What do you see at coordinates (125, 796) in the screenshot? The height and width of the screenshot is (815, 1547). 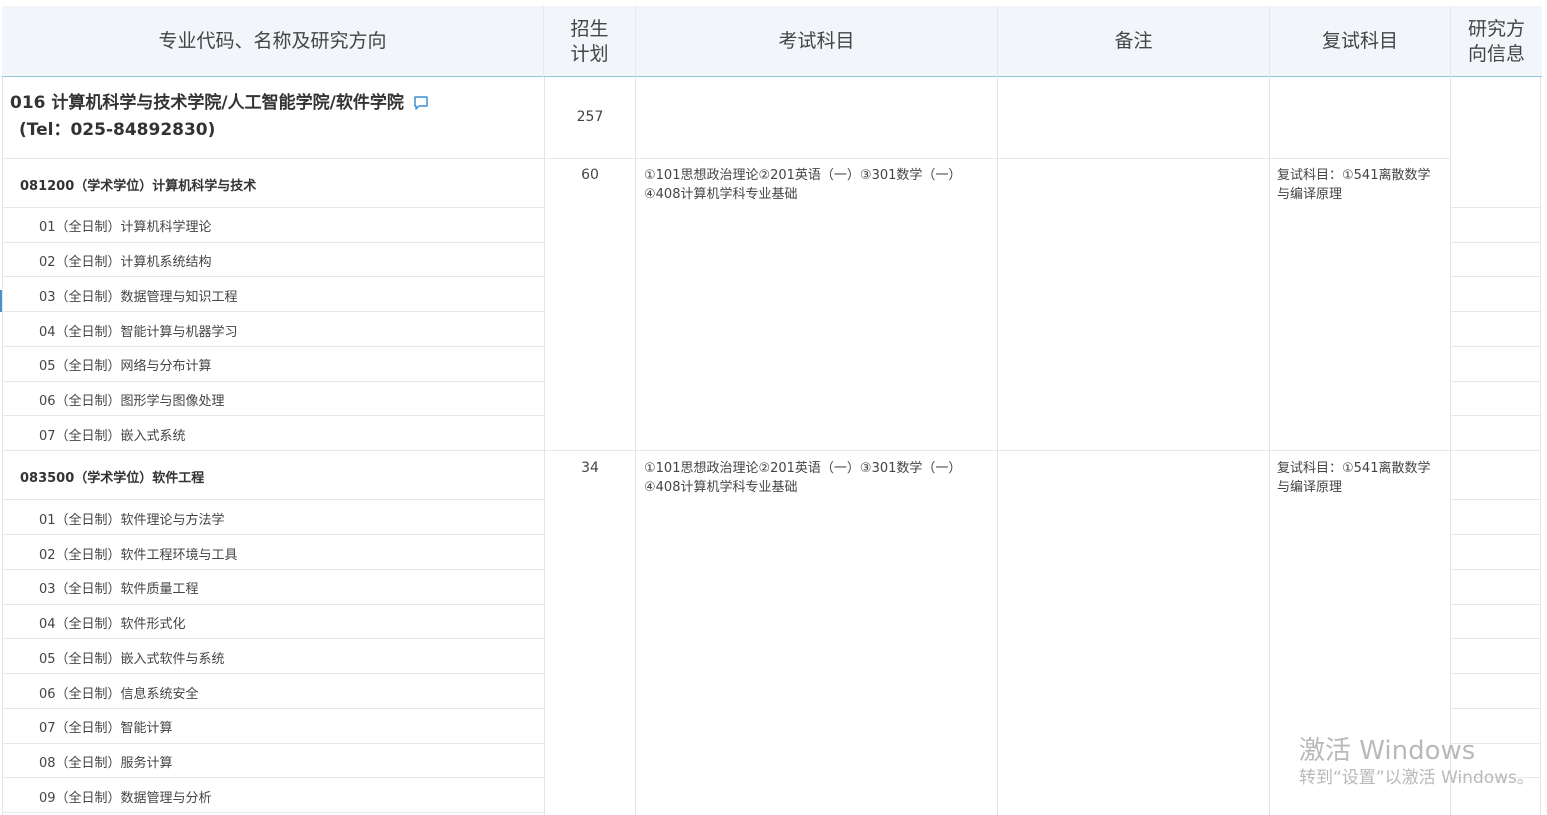 I see `direction-item: 09（全日制）数据管理与分析` at bounding box center [125, 796].